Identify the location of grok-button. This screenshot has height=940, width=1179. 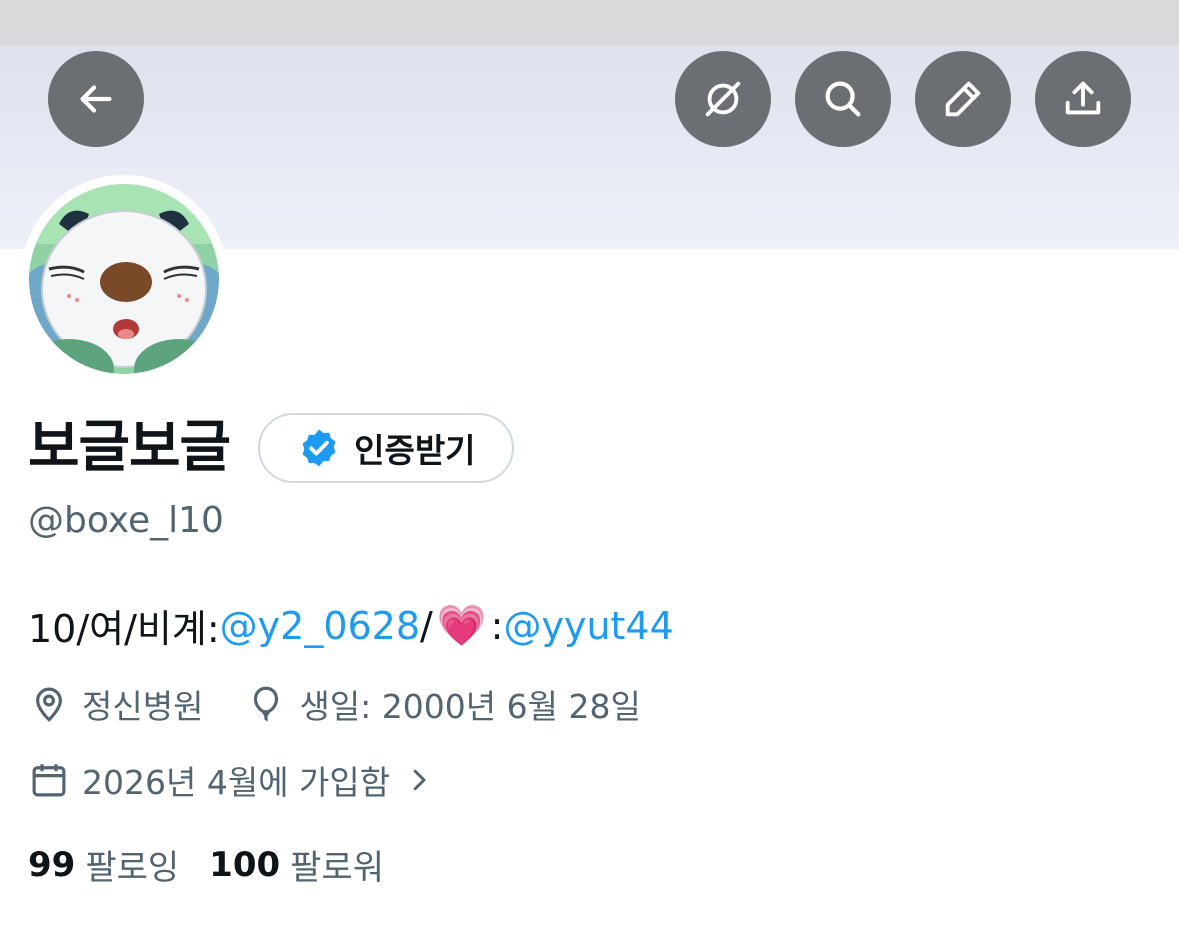
(723, 99).